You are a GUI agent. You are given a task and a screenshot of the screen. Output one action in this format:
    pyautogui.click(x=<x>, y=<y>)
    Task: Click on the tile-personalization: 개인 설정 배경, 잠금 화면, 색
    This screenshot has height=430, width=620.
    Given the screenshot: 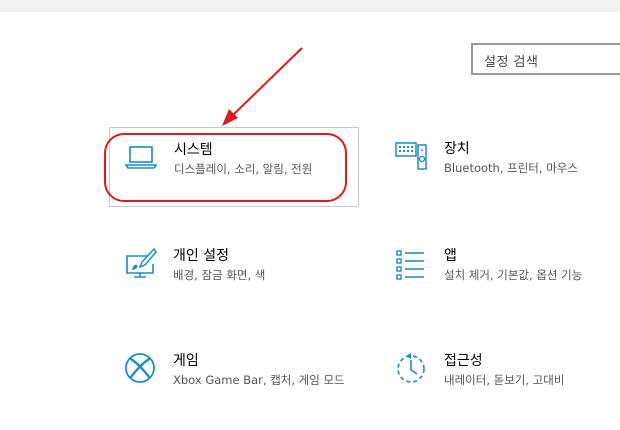 What is the action you would take?
    pyautogui.click(x=234, y=274)
    